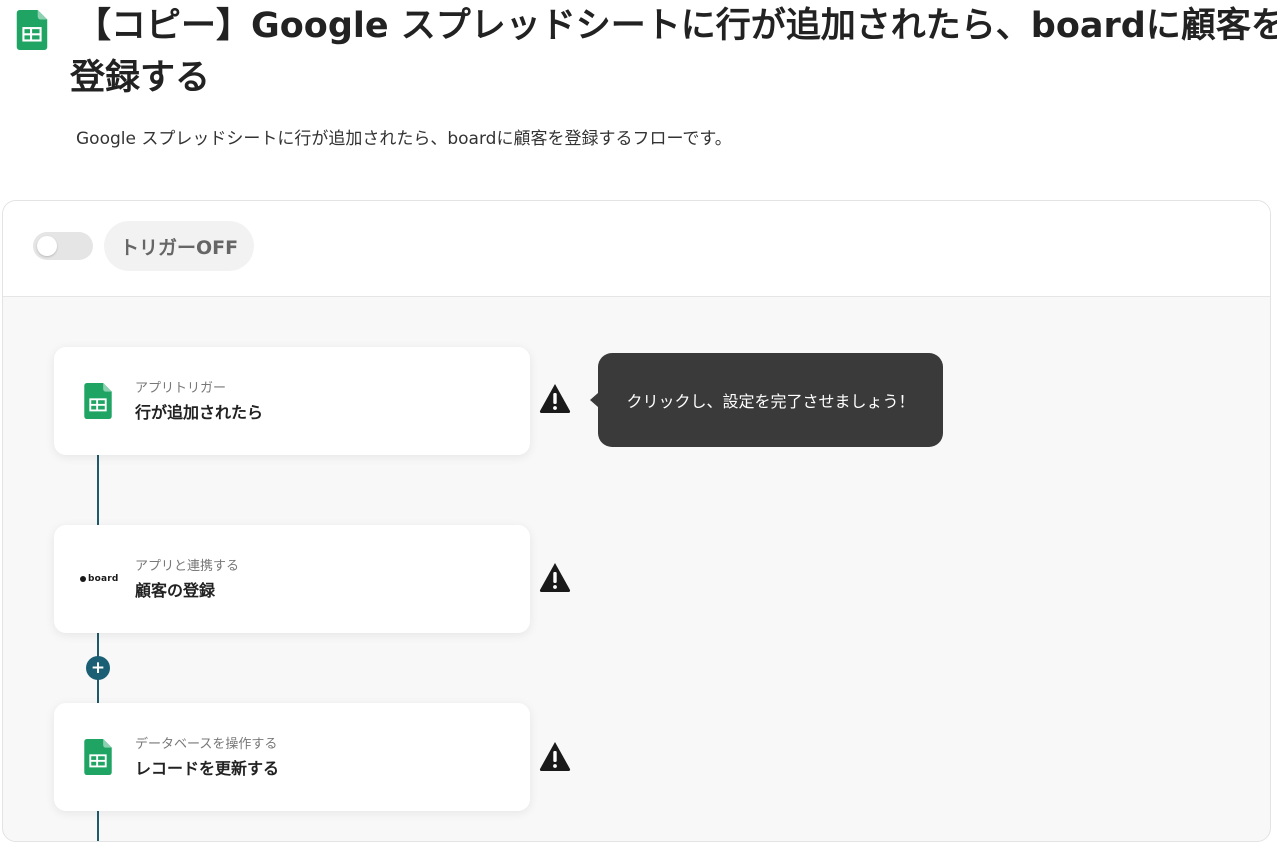 The image size is (1277, 842). Describe the element at coordinates (292, 579) in the screenshot. I see `flow-step-board-card: board アプリと連携する 顧客の登録` at that location.